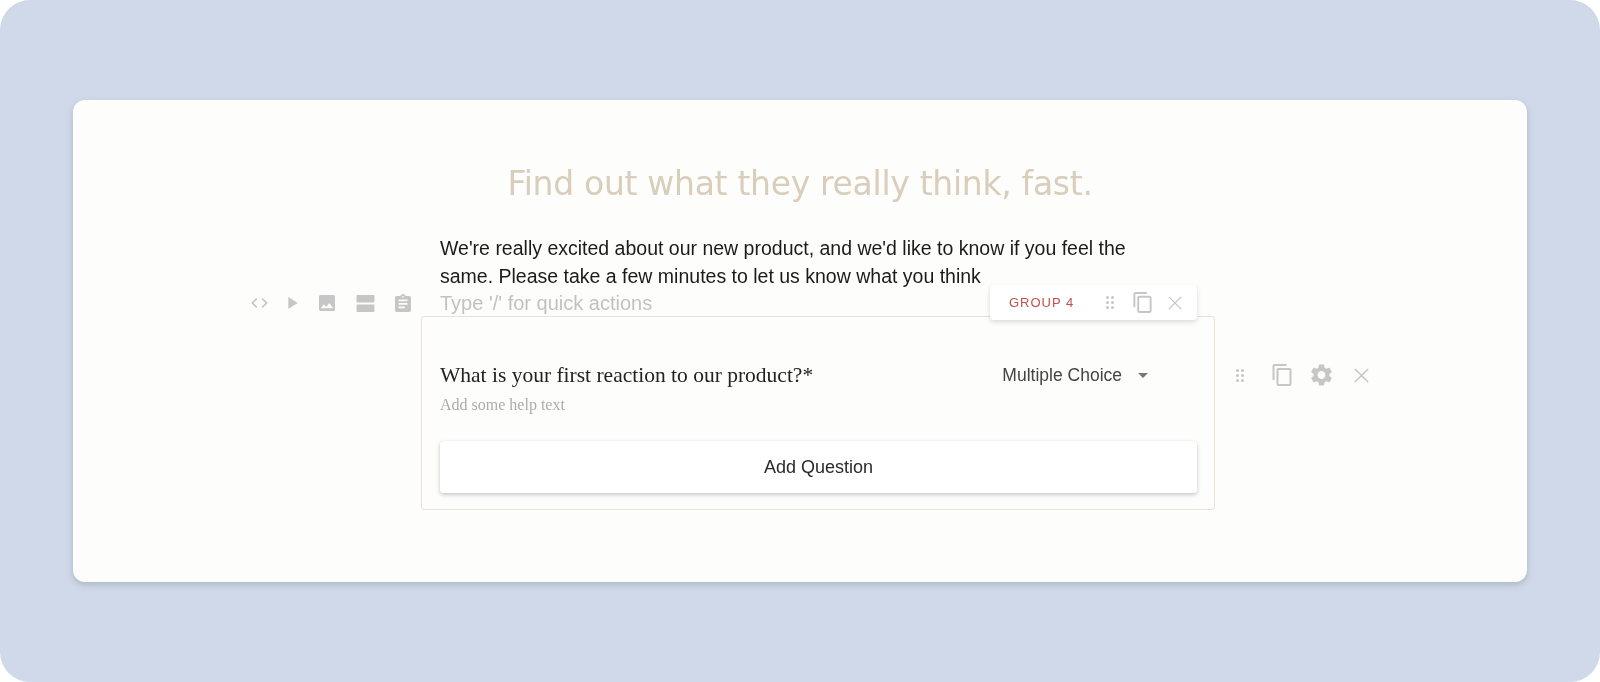 This screenshot has width=1600, height=682. What do you see at coordinates (403, 303) in the screenshot?
I see `clipboard-icon` at bounding box center [403, 303].